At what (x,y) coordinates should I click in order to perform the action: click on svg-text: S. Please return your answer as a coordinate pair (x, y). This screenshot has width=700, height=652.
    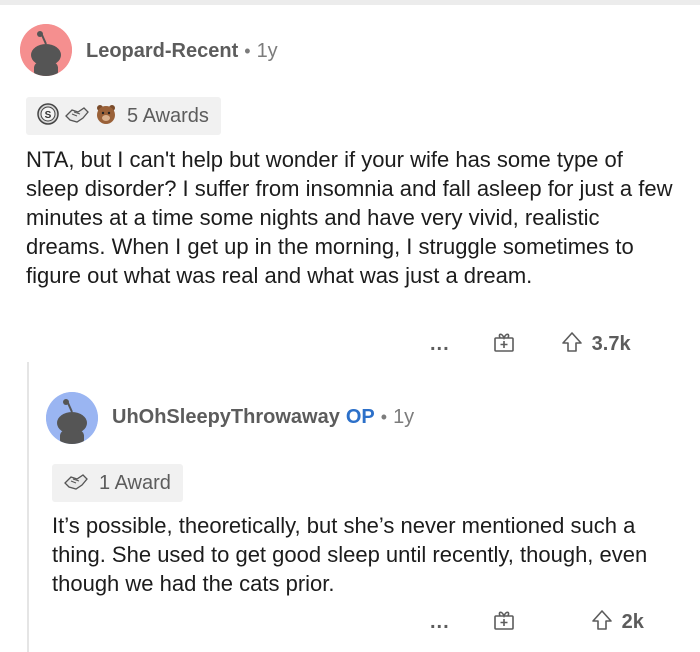
    Looking at the image, I should click on (48, 115).